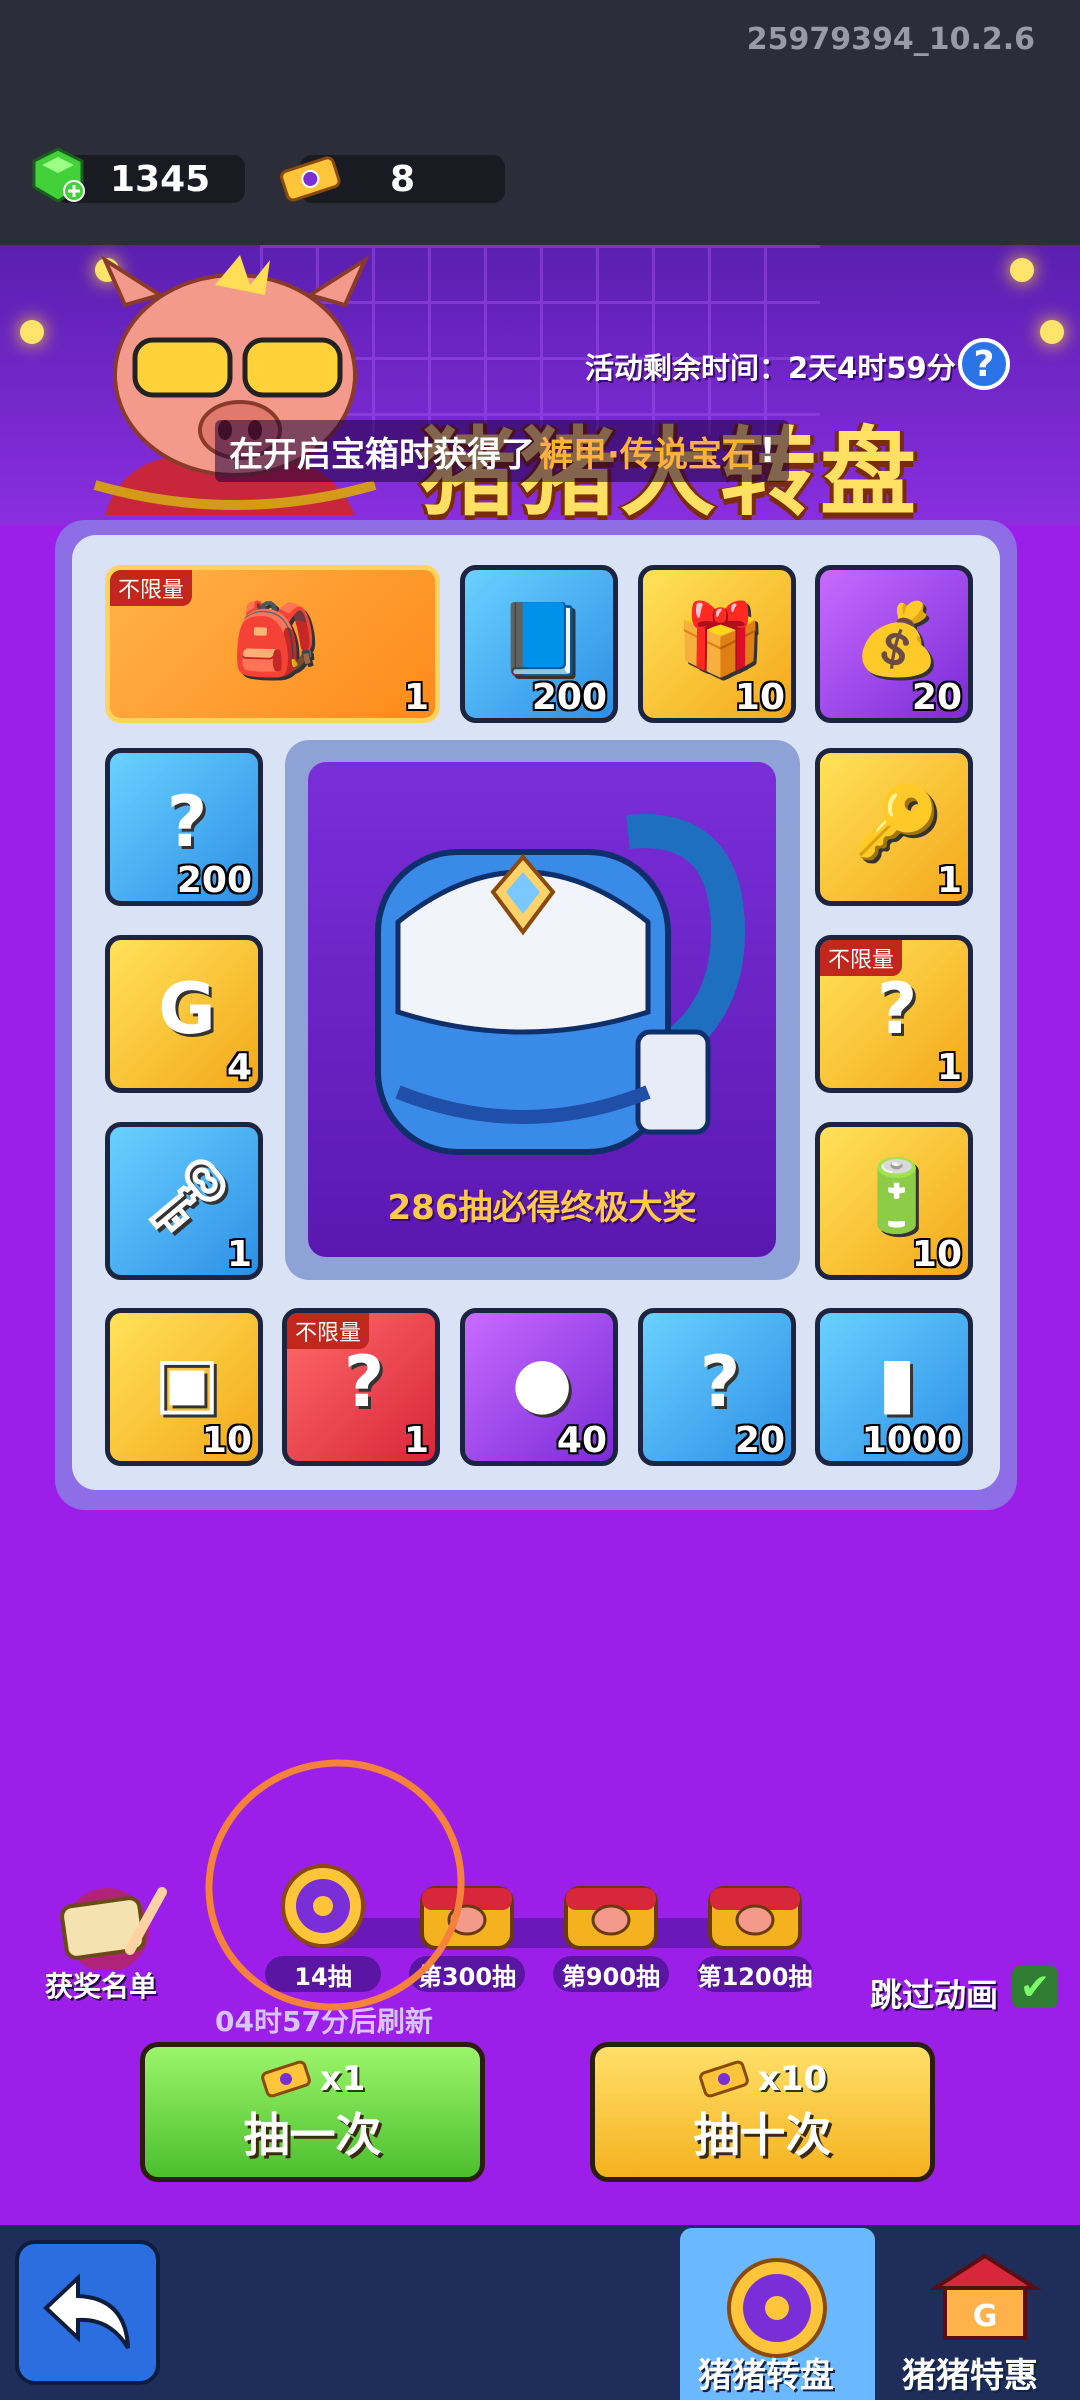 The width and height of the screenshot is (1080, 2400). Describe the element at coordinates (187, 1009) in the screenshot. I see `gold-g-cube-icon: G` at that location.